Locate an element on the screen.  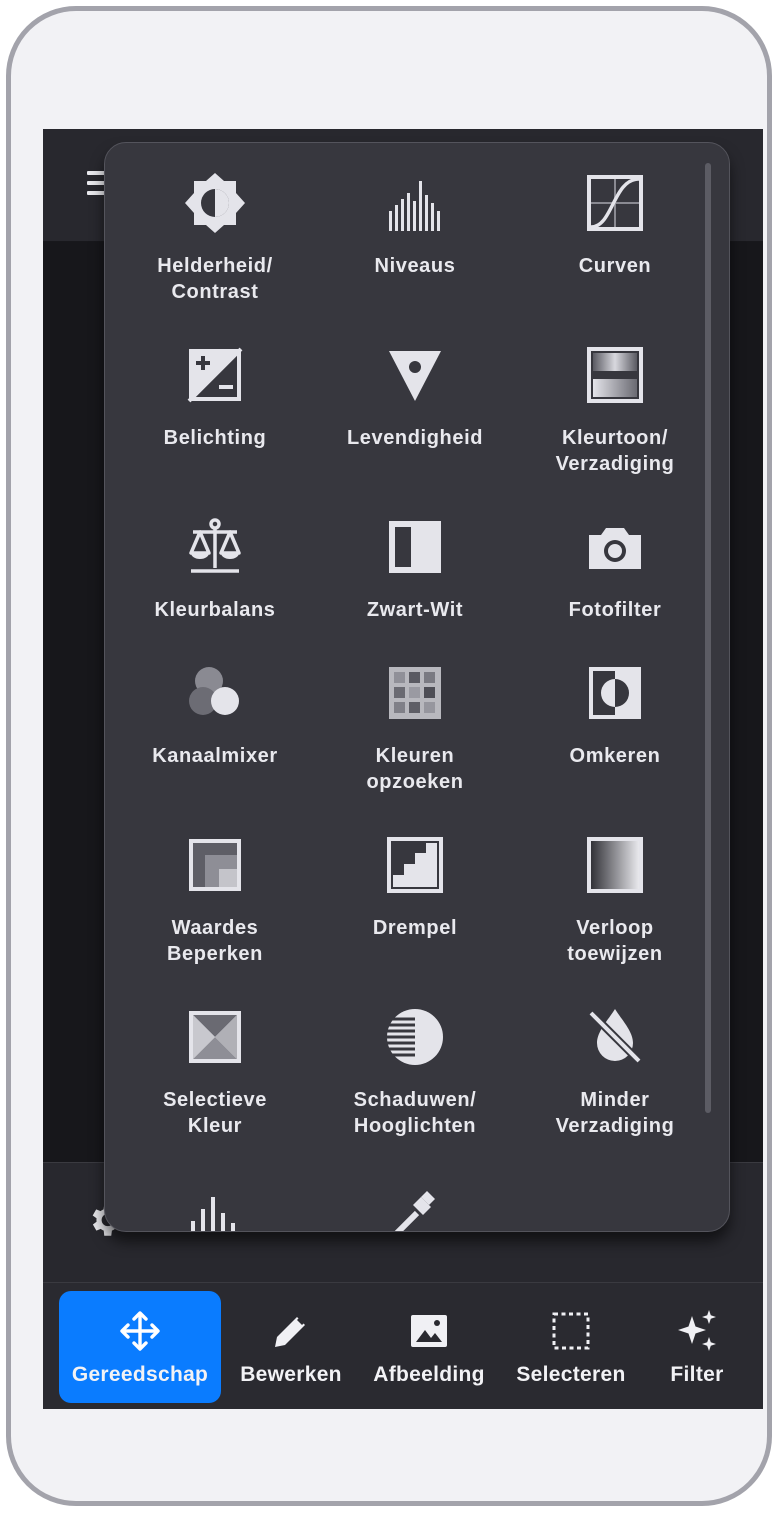
black-white-icon is located at coordinates (415, 547).